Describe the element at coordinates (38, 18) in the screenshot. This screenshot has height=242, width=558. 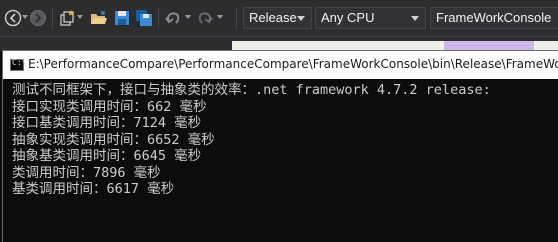
I see `forward-arrow-icon` at that location.